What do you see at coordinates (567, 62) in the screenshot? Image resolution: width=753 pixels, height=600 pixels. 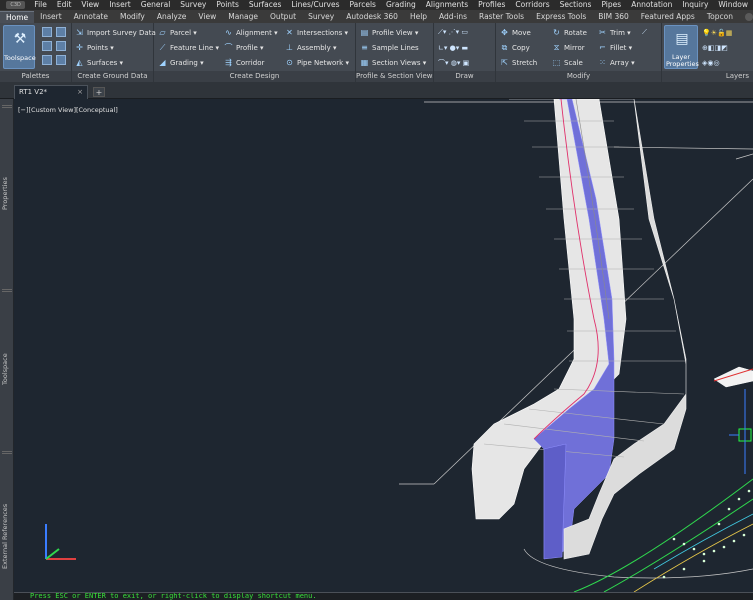 I see `scale-button: ⬚ Scale` at bounding box center [567, 62].